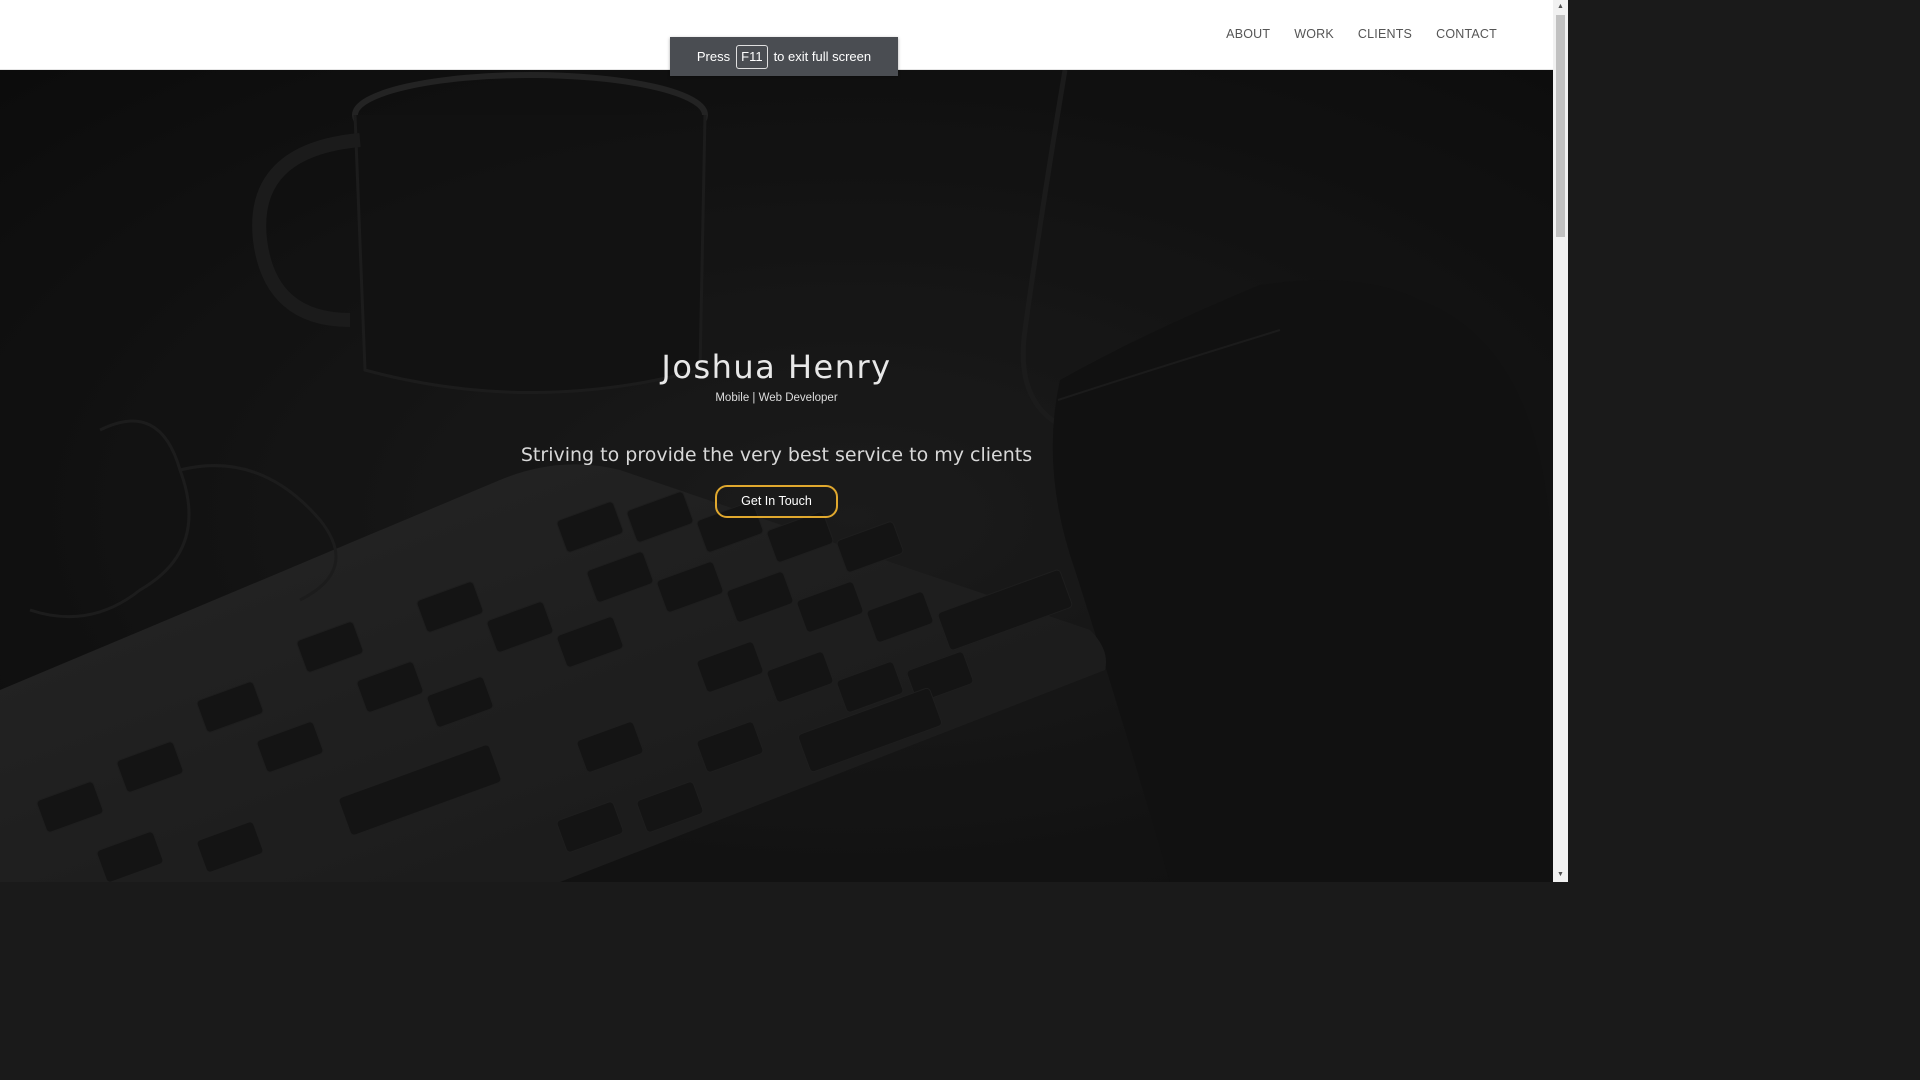 The height and width of the screenshot is (1080, 1920). I want to click on nav-link-contact: CONTACT, so click(1466, 34).